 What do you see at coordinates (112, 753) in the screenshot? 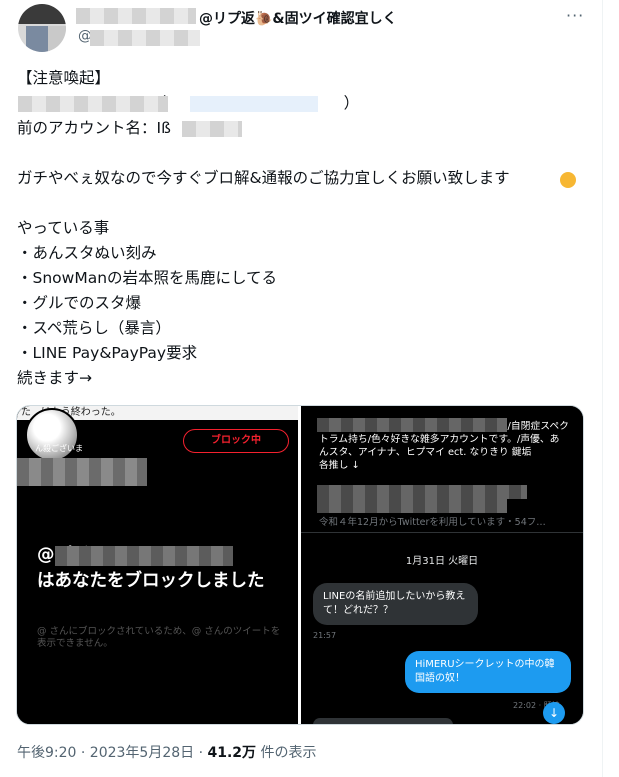
I see `tweet-time: 午後9:20 · 2023年5月28日 ·` at bounding box center [112, 753].